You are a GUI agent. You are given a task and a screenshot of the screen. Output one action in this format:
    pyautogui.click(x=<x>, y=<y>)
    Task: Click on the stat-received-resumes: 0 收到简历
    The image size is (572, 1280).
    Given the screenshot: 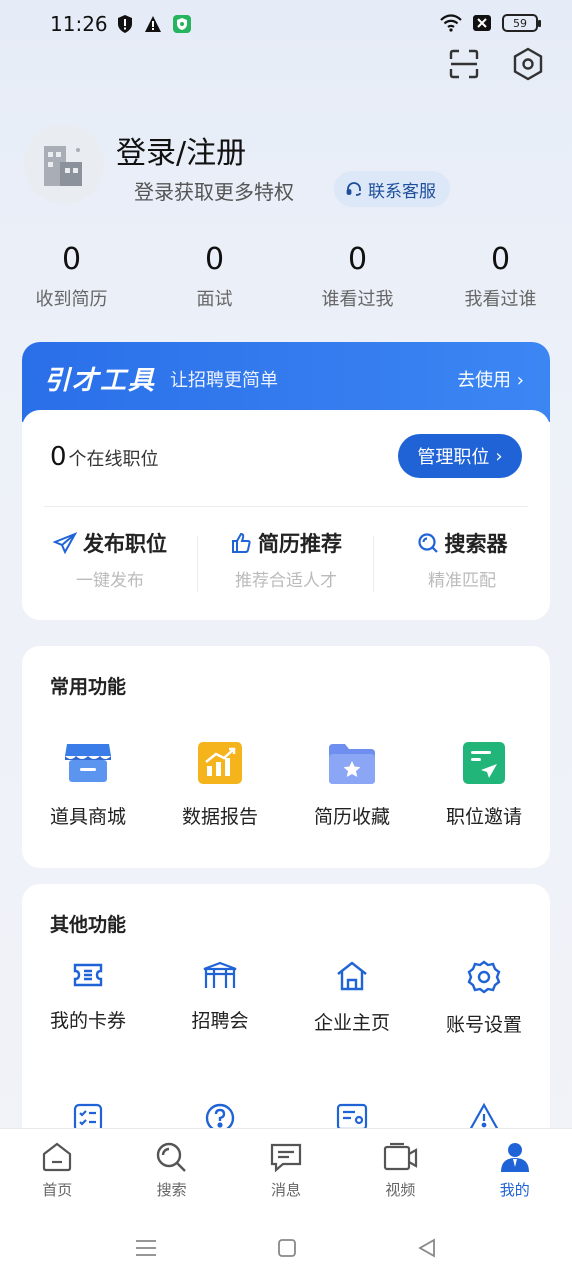 What is the action you would take?
    pyautogui.click(x=71, y=276)
    